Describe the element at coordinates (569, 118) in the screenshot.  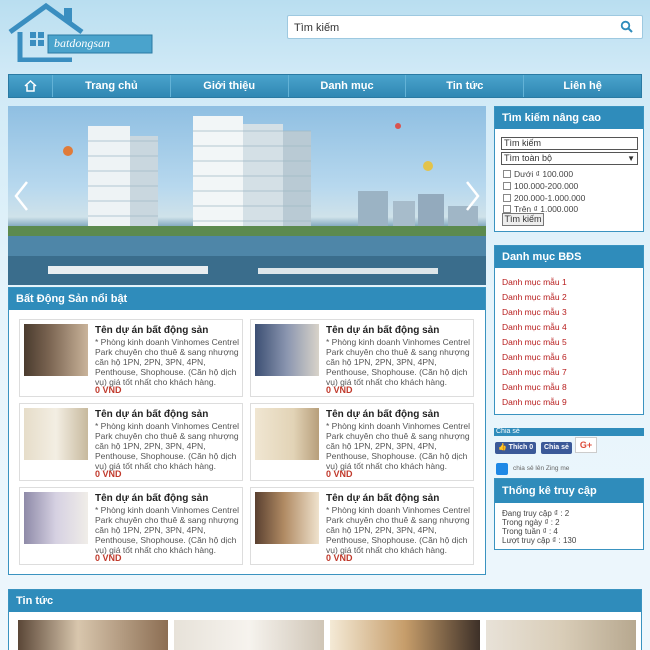
I see `advanced-search-title: Tìm kiếm nâng cao` at that location.